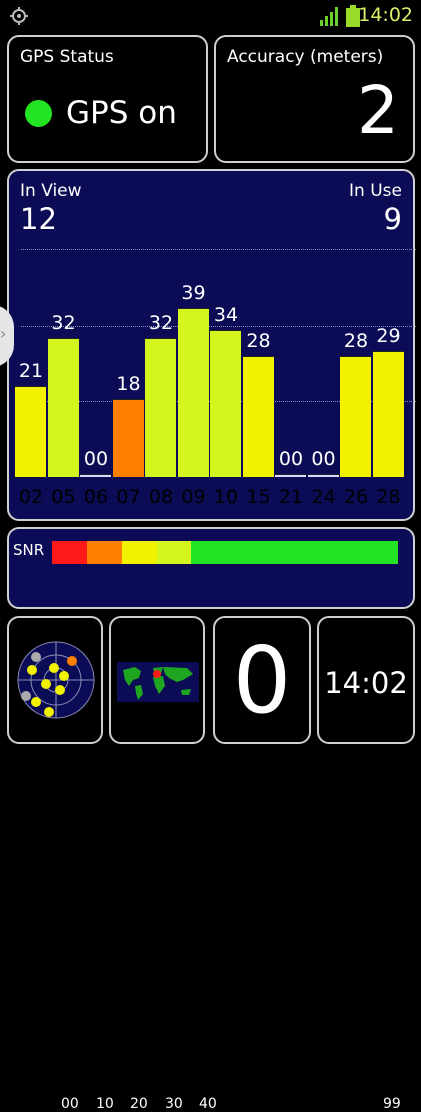 This screenshot has width=421, height=1112. I want to click on fix-count-panel: 0, so click(262, 680).